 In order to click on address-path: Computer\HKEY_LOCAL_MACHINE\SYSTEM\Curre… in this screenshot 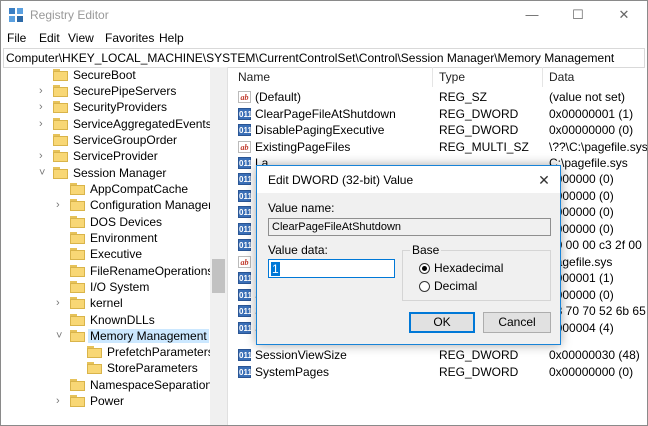, I will do `click(310, 58)`.